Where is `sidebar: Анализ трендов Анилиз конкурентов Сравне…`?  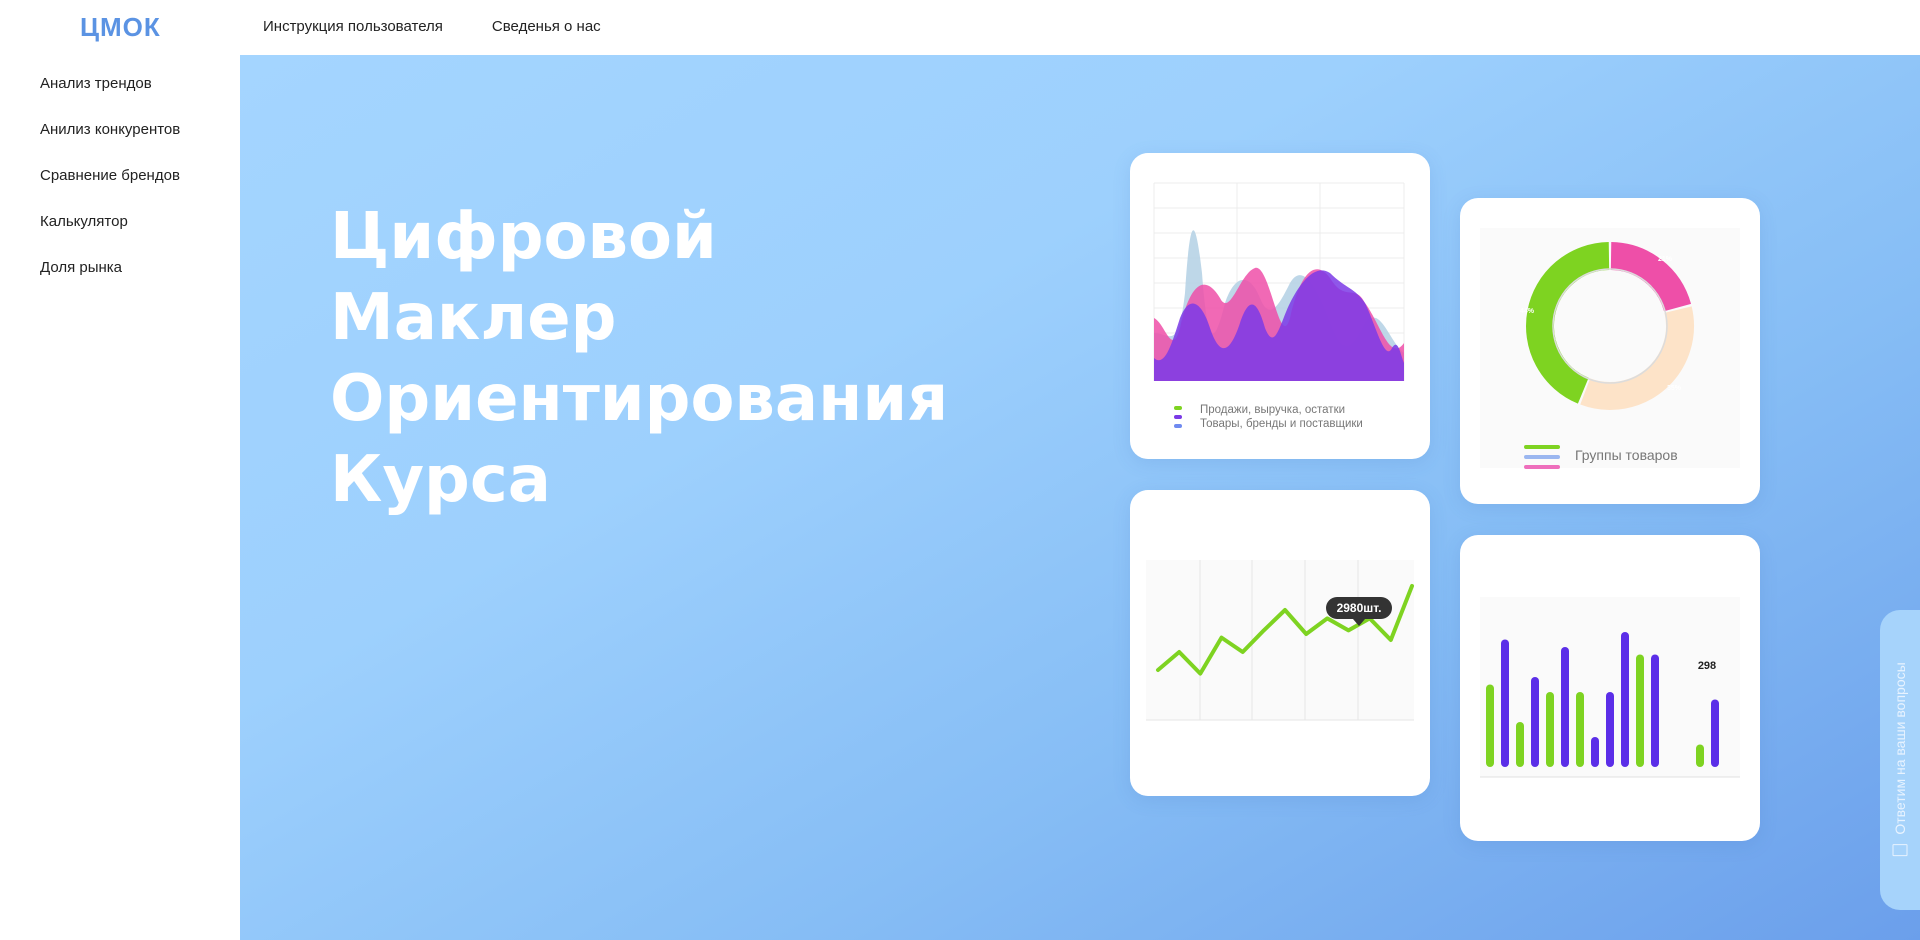 sidebar: Анализ трендов Анилиз конкурентов Сравне… is located at coordinates (120, 497).